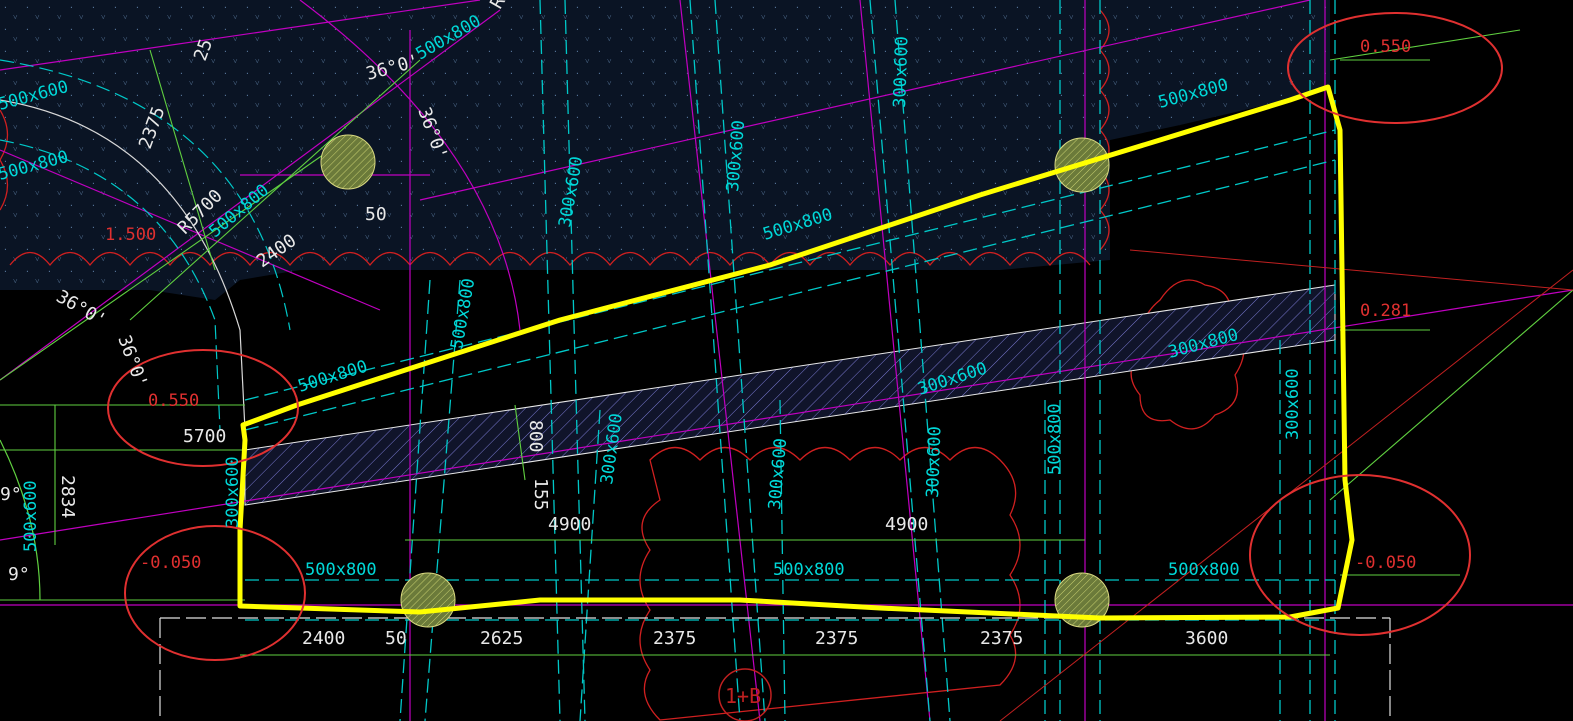 This screenshot has height=721, width=1573. Describe the element at coordinates (1206, 638) in the screenshot. I see `dimension-label: 3600` at that location.